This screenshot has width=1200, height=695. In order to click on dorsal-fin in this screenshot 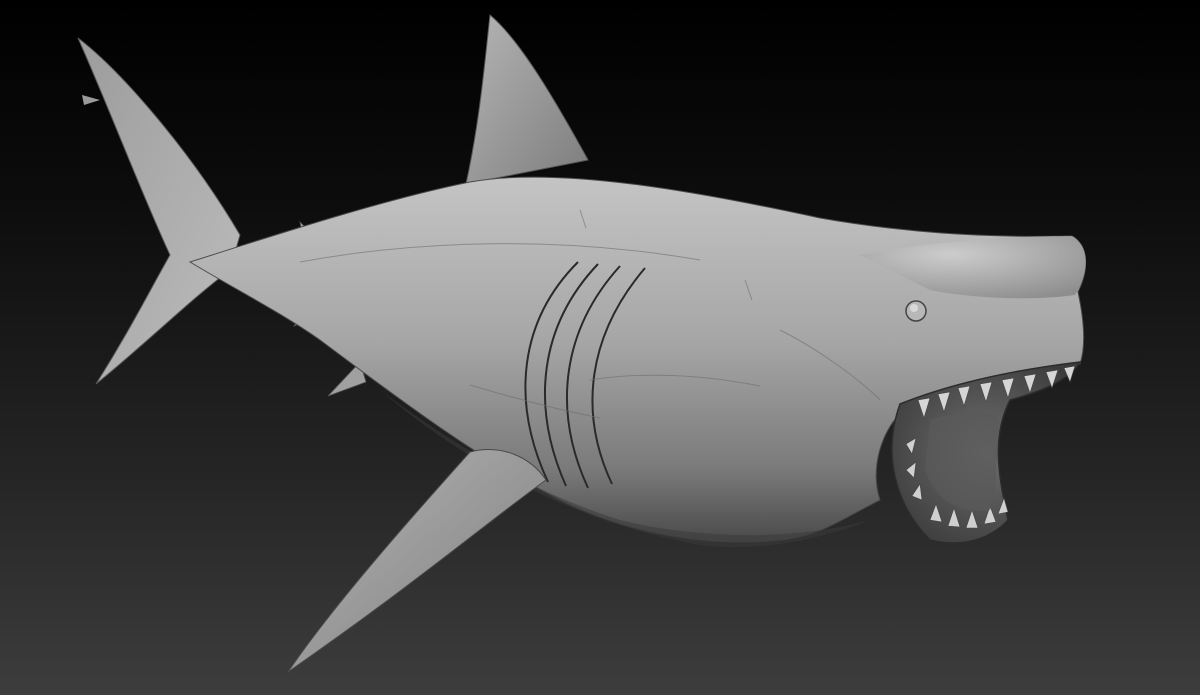, I will do `click(527, 99)`.